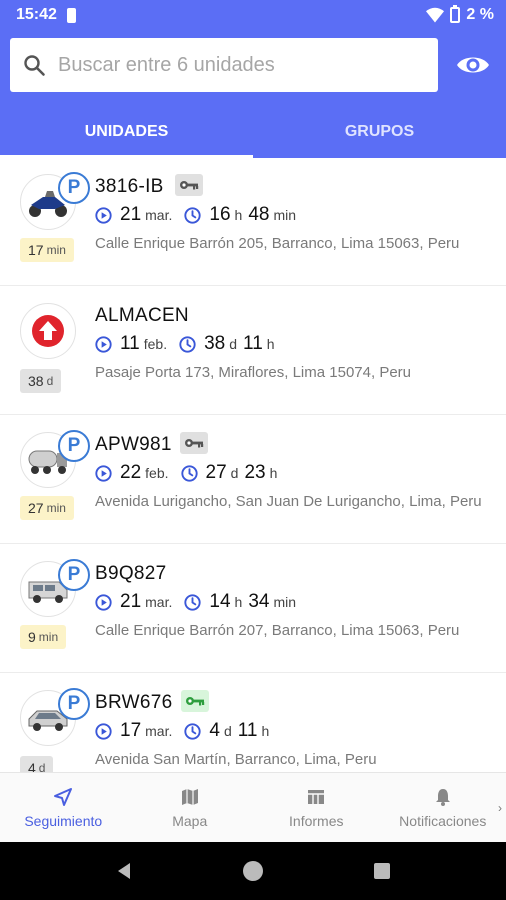  Describe the element at coordinates (443, 807) in the screenshot. I see `nav-notificaciones: Notificaciones` at that location.